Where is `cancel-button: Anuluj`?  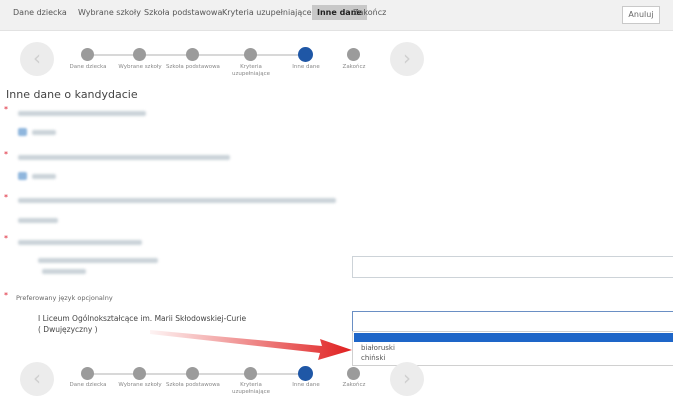 cancel-button: Anuluj is located at coordinates (641, 15).